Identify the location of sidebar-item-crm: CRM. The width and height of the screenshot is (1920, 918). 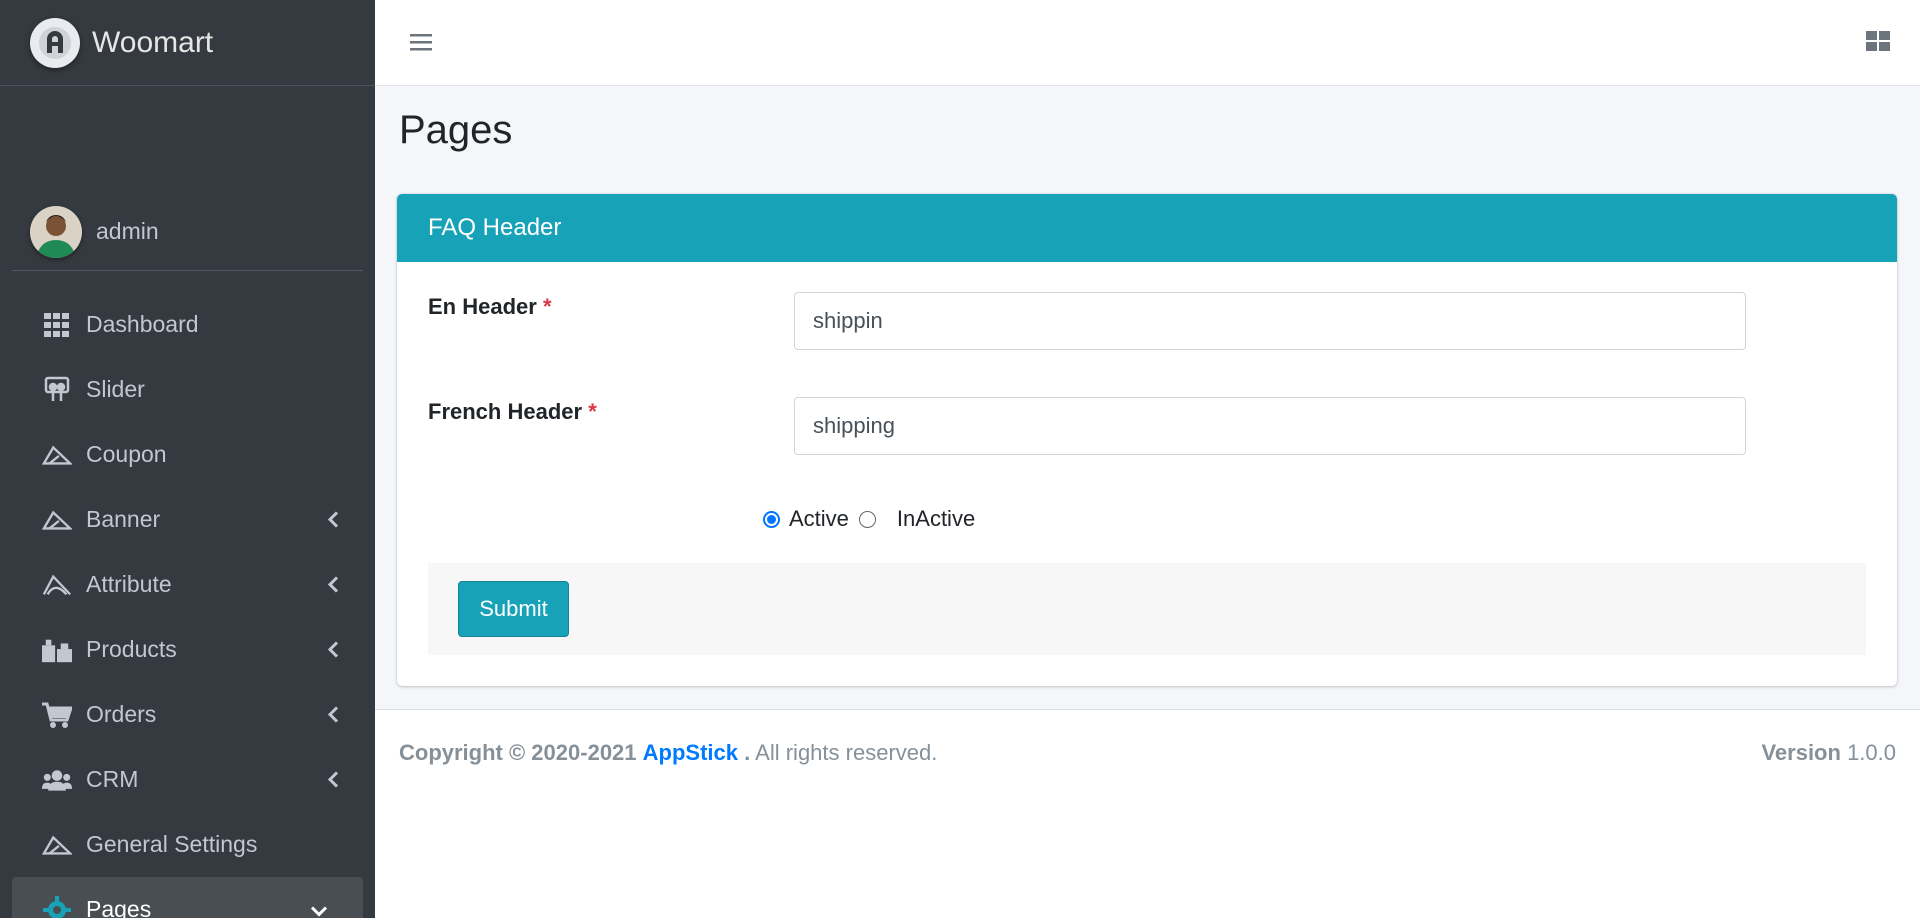
(187, 779).